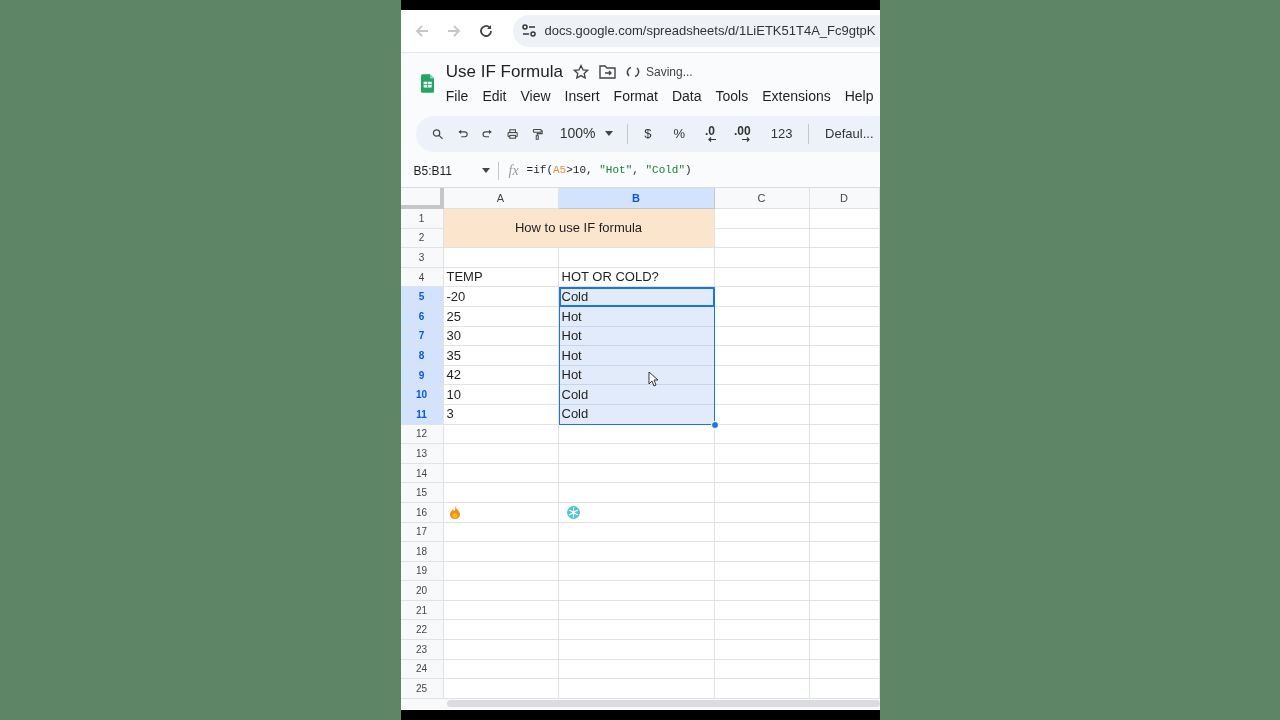 Image resolution: width=1280 pixels, height=720 pixels. Describe the element at coordinates (686, 97) in the screenshot. I see `menu-item: Data` at that location.